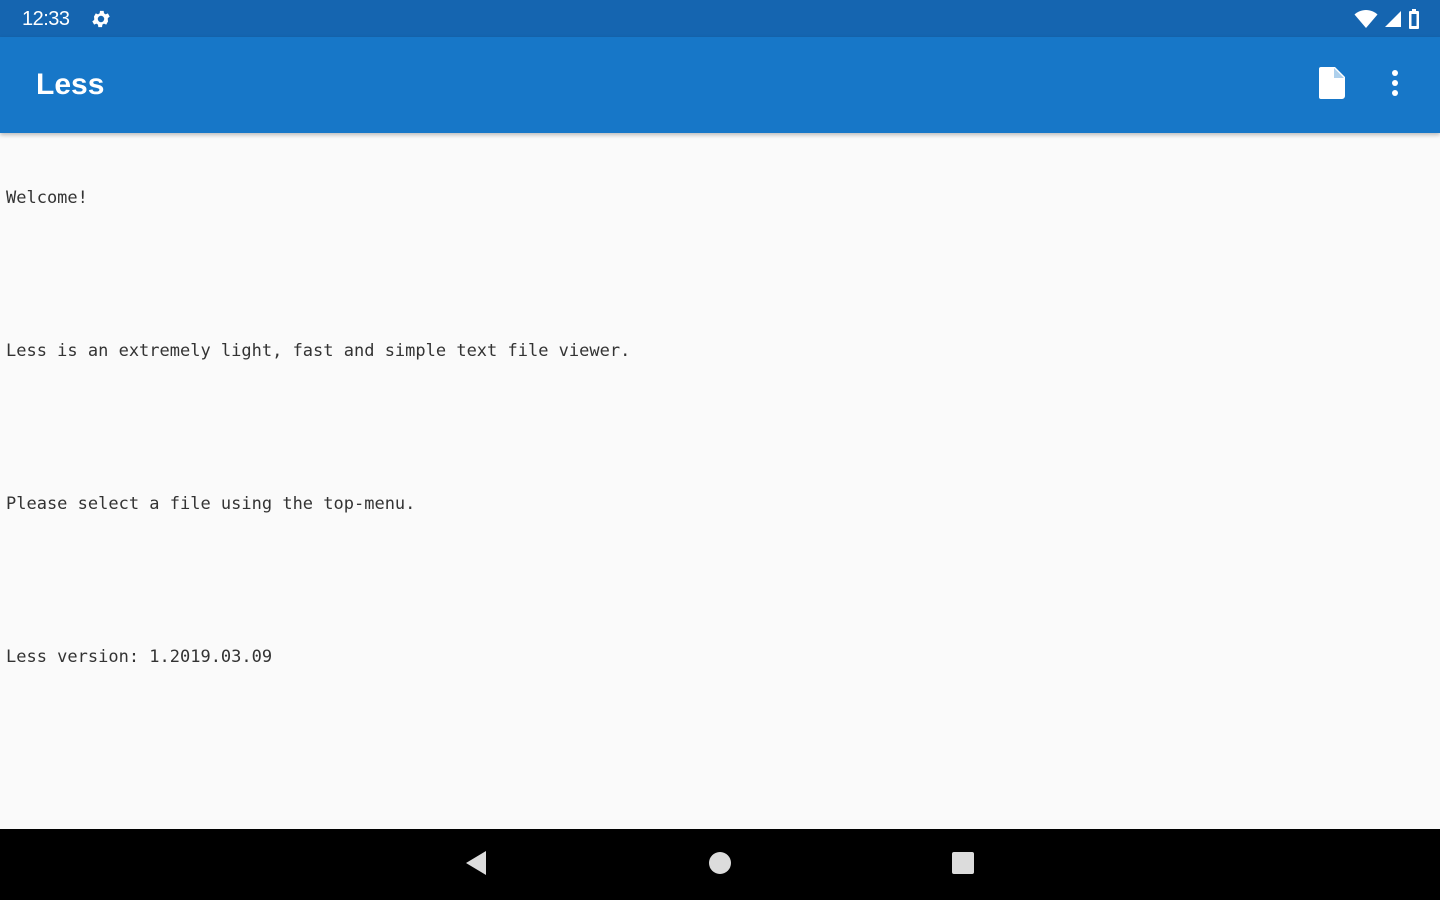 The width and height of the screenshot is (1440, 900). I want to click on recents-button, so click(963, 865).